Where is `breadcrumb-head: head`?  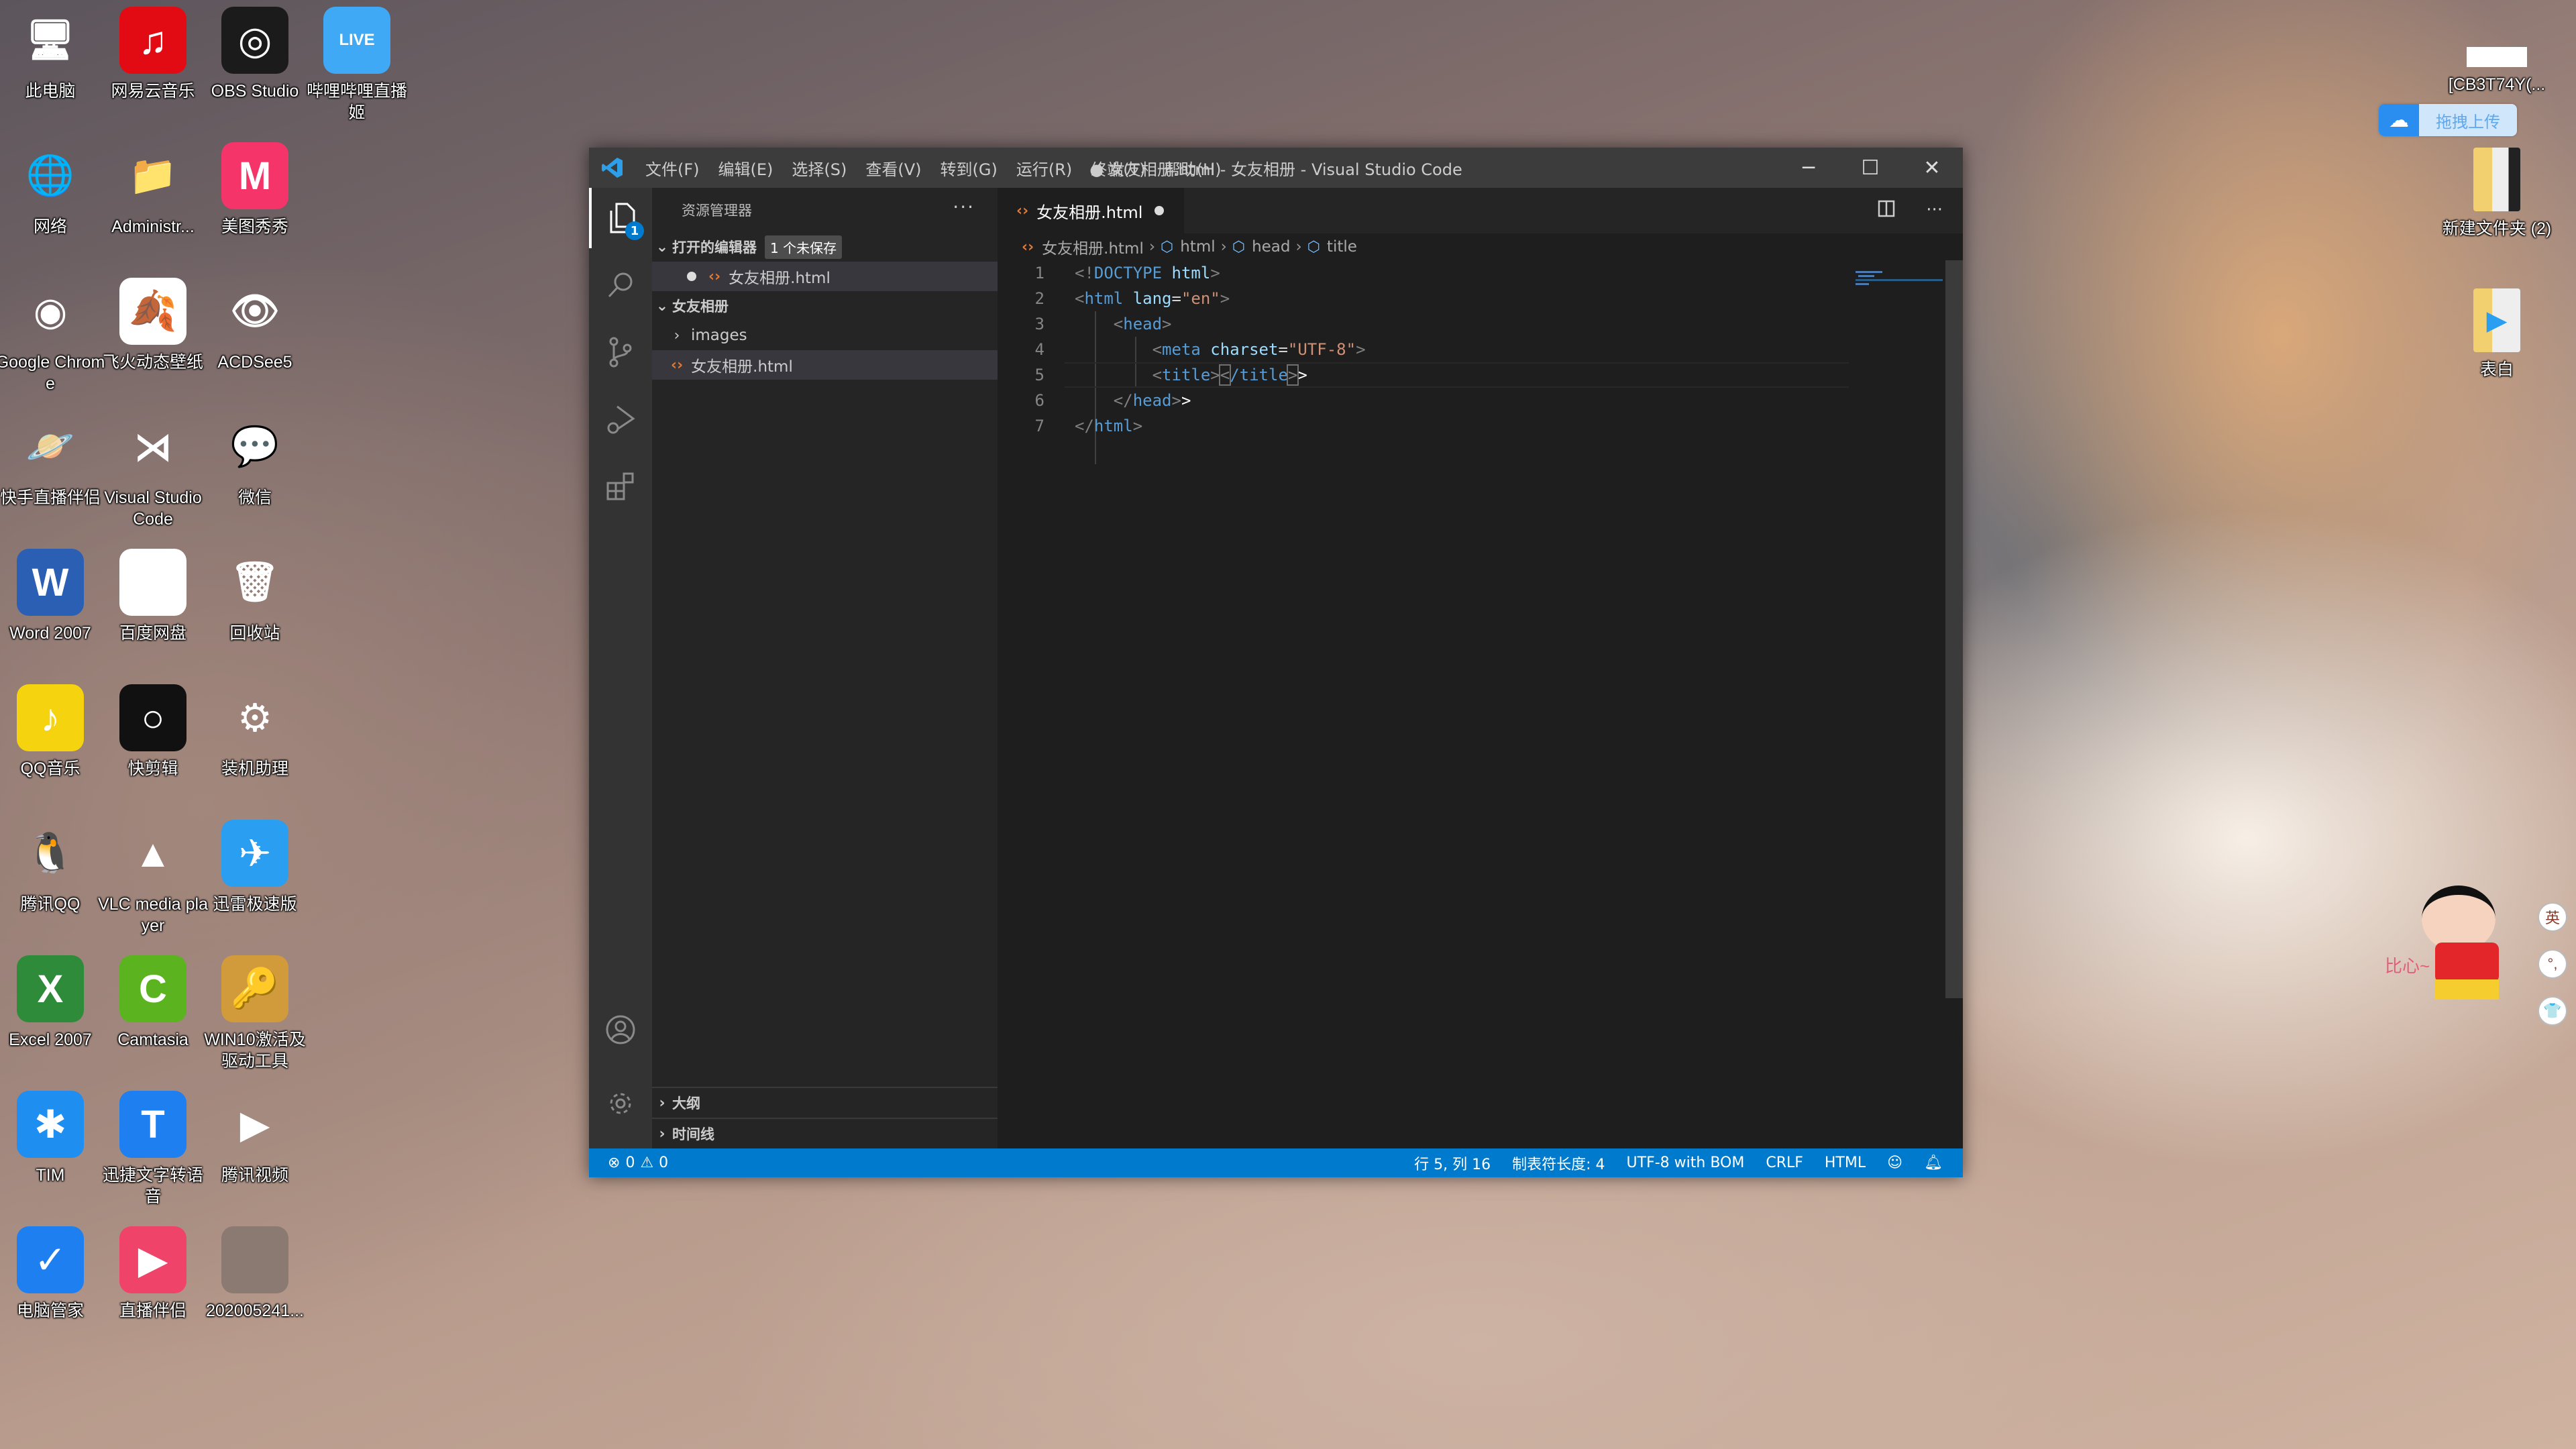
breadcrumb-head: head is located at coordinates (1271, 247).